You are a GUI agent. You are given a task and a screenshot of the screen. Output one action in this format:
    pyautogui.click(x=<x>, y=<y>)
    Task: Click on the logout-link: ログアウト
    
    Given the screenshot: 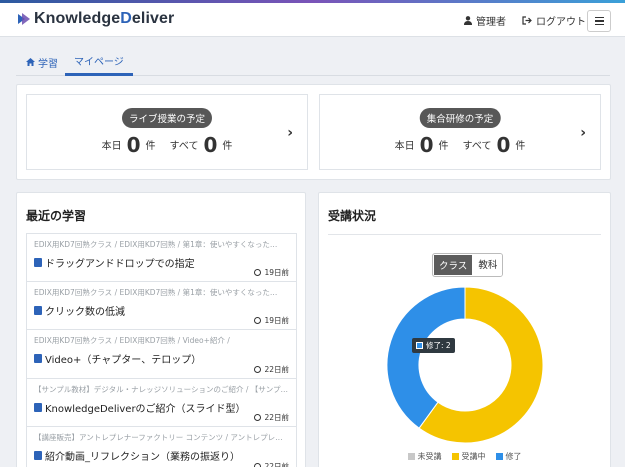 What is the action you would take?
    pyautogui.click(x=554, y=20)
    